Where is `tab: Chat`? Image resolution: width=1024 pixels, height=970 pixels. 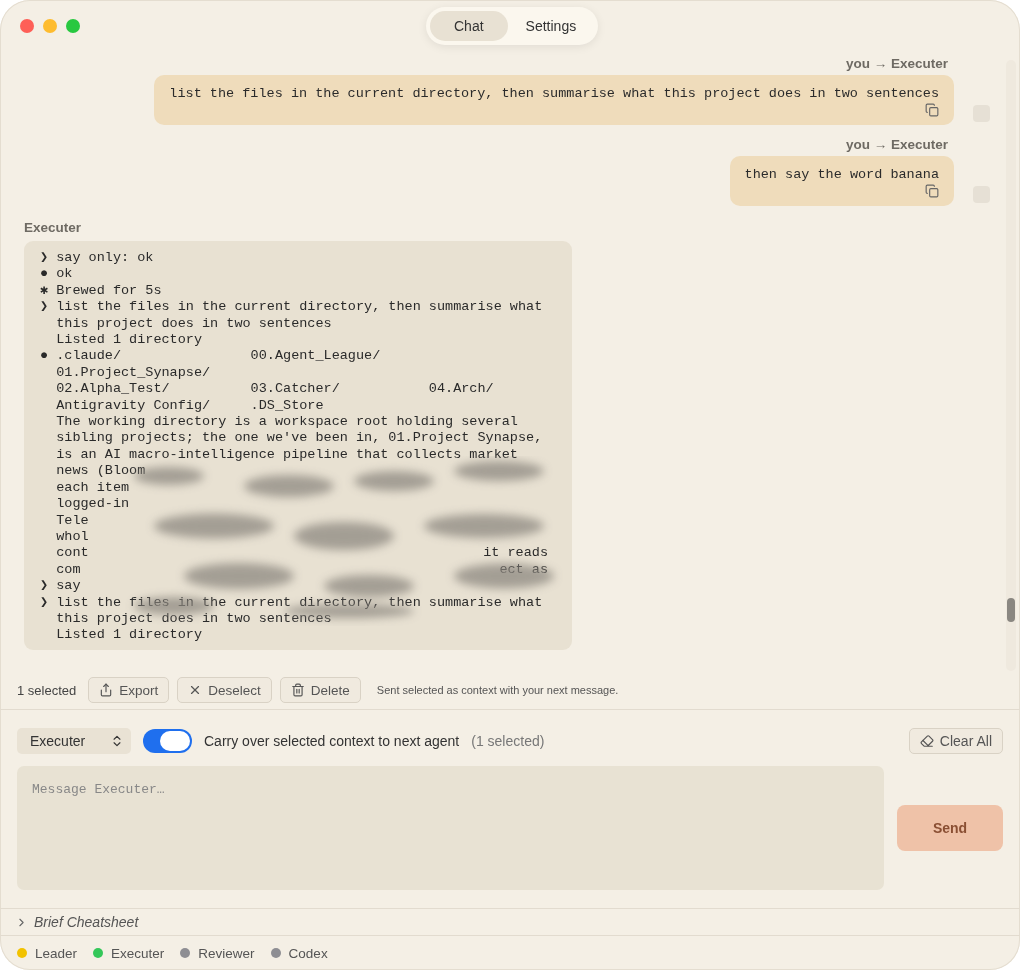
tab: Chat is located at coordinates (469, 26).